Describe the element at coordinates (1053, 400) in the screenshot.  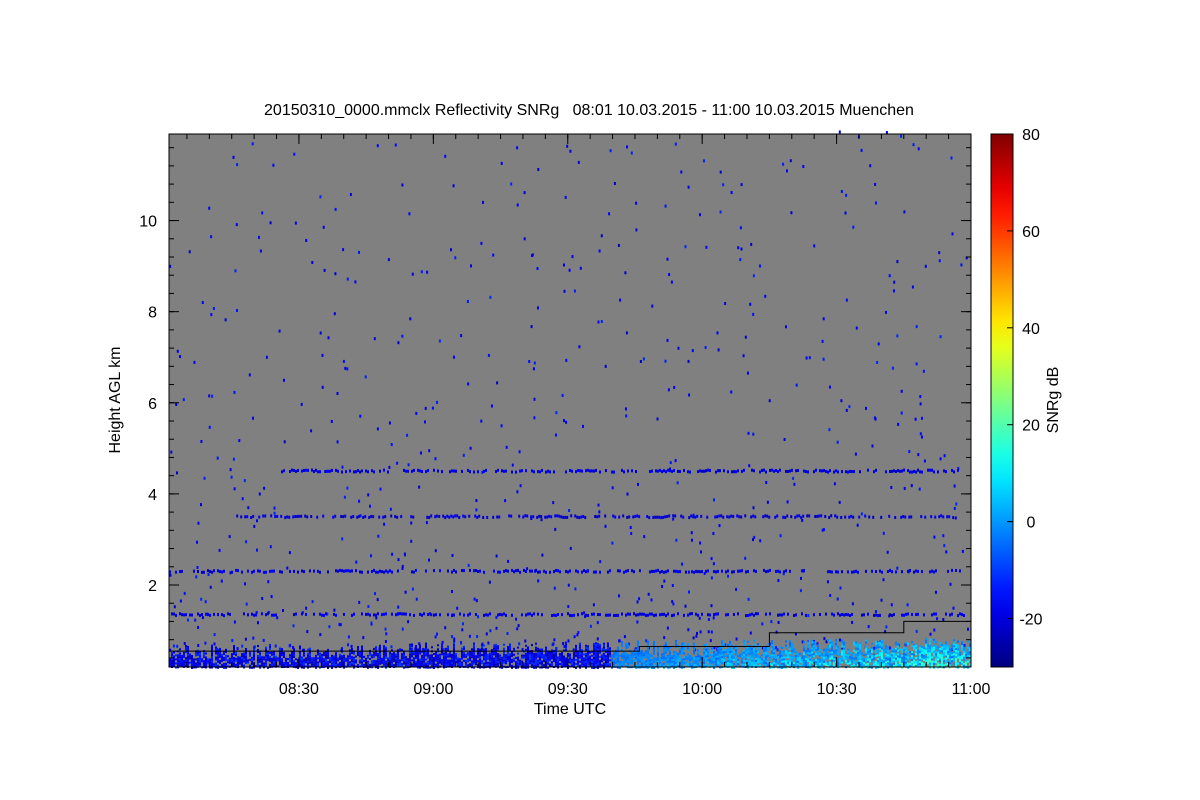
I see `colorbar-label: SNRg dB` at that location.